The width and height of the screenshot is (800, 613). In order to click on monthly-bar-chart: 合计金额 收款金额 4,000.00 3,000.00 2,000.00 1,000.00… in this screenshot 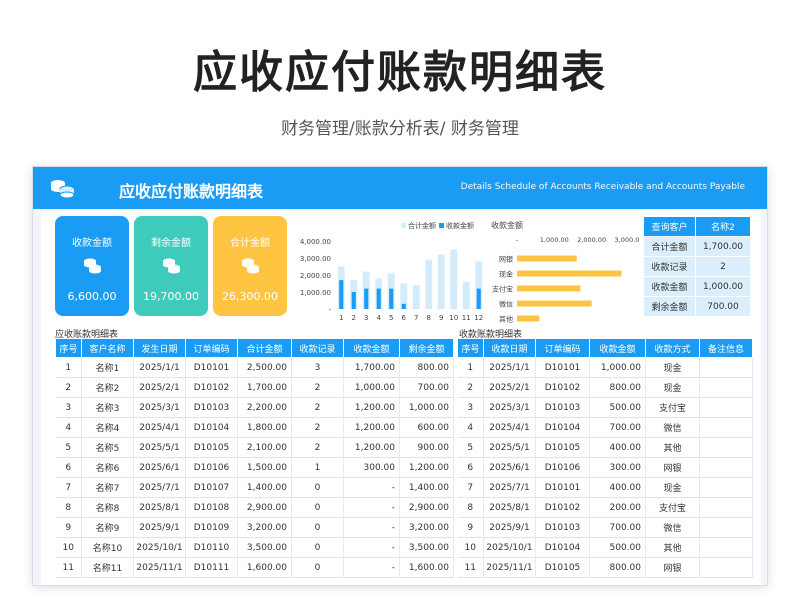, I will do `click(389, 271)`.